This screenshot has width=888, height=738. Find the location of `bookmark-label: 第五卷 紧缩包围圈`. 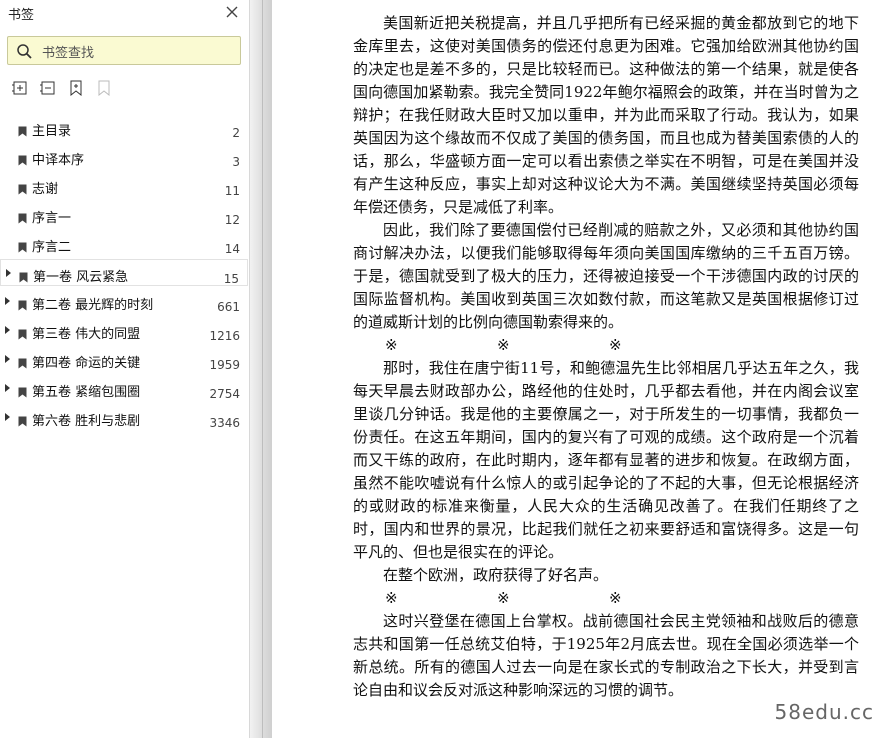

bookmark-label: 第五卷 紧缩包围圈 is located at coordinates (86, 392).